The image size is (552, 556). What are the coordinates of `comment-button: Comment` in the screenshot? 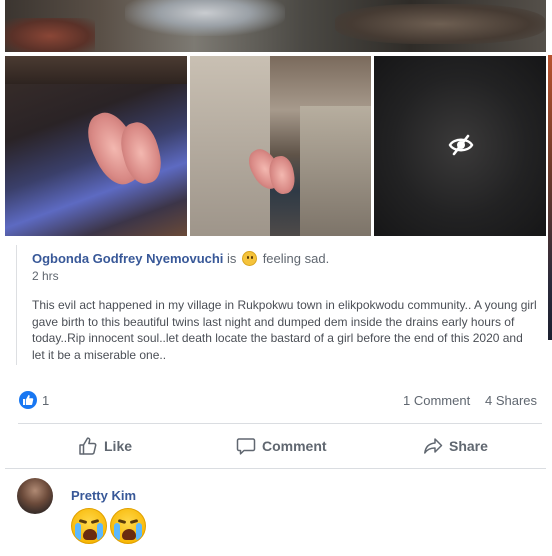 It's located at (281, 446).